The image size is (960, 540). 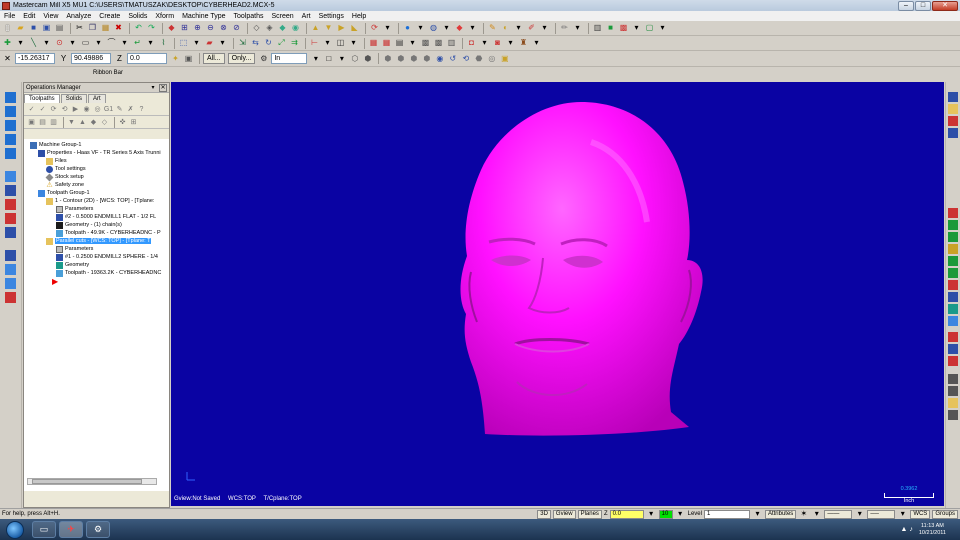 What do you see at coordinates (953, 361) in the screenshot?
I see `color-magenta-icon` at bounding box center [953, 361].